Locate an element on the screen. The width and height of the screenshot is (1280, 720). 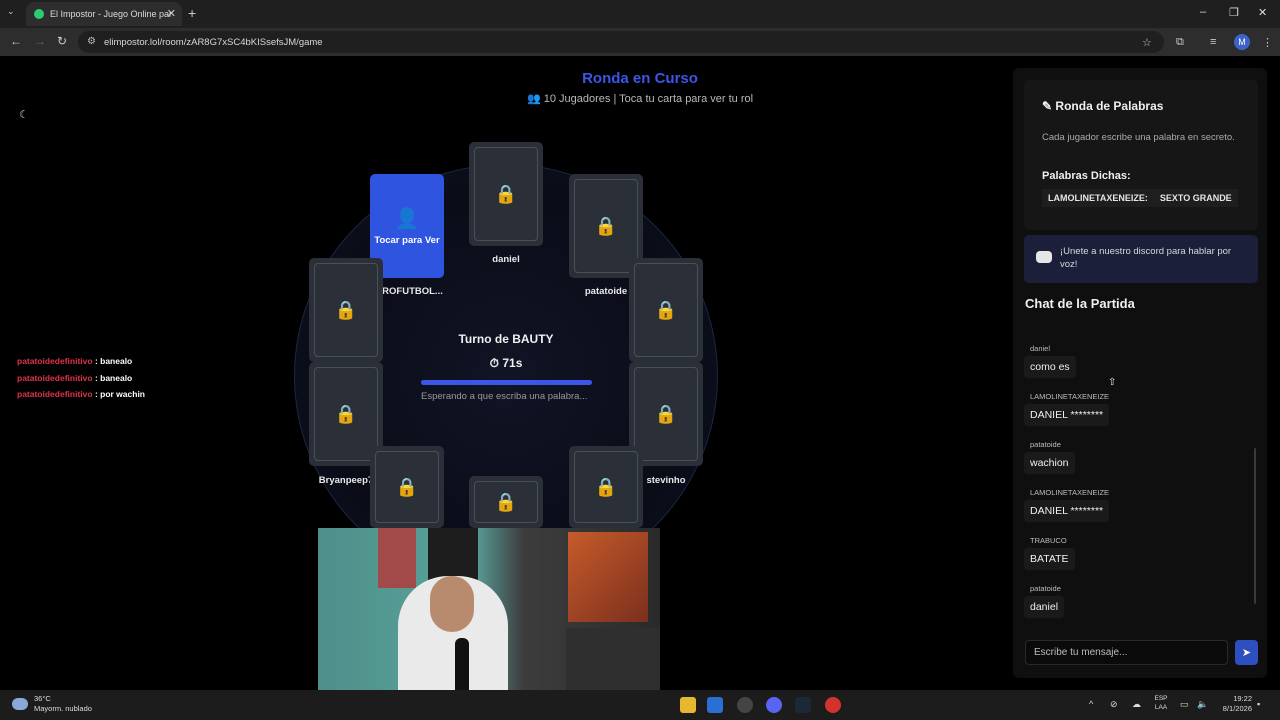
chat-message: TRABUCO BATATE is located at coordinates (1049, 553).